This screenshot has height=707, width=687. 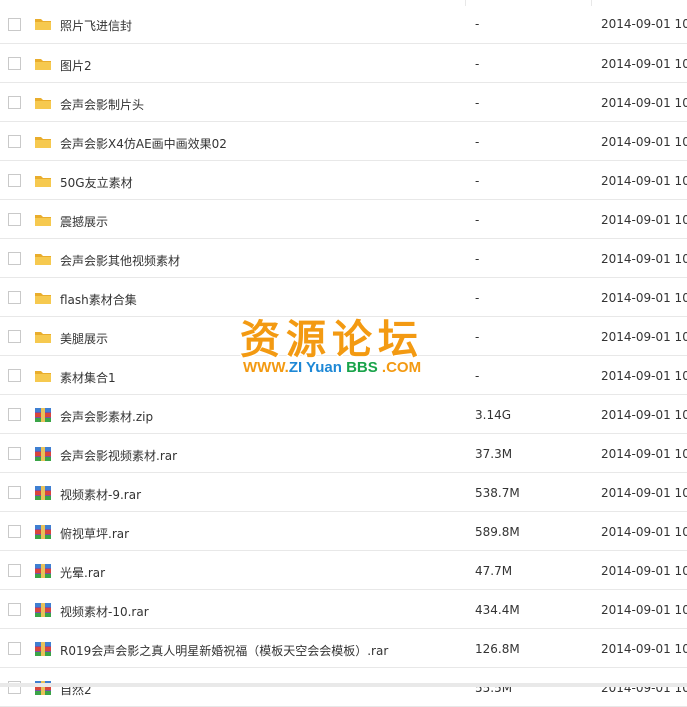 I want to click on file-row: 俯视草坪.rar 589.8M 2014-09-01 10:, so click(x=343, y=531).